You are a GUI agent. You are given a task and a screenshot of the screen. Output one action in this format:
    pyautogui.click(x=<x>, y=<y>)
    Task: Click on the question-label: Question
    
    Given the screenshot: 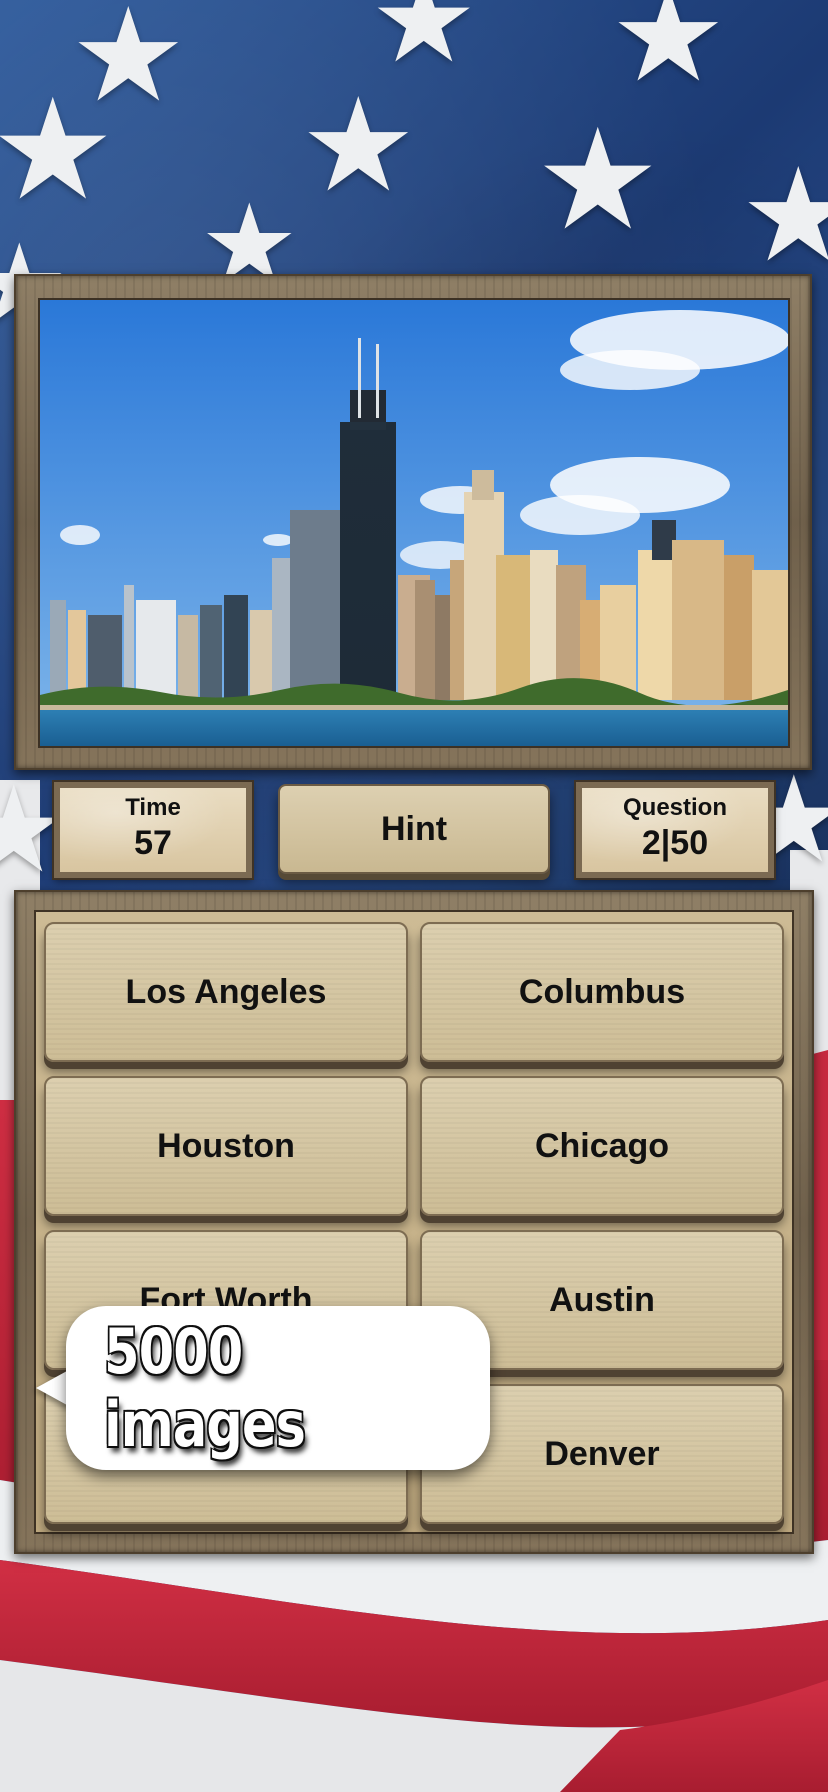 What is the action you would take?
    pyautogui.click(x=674, y=807)
    